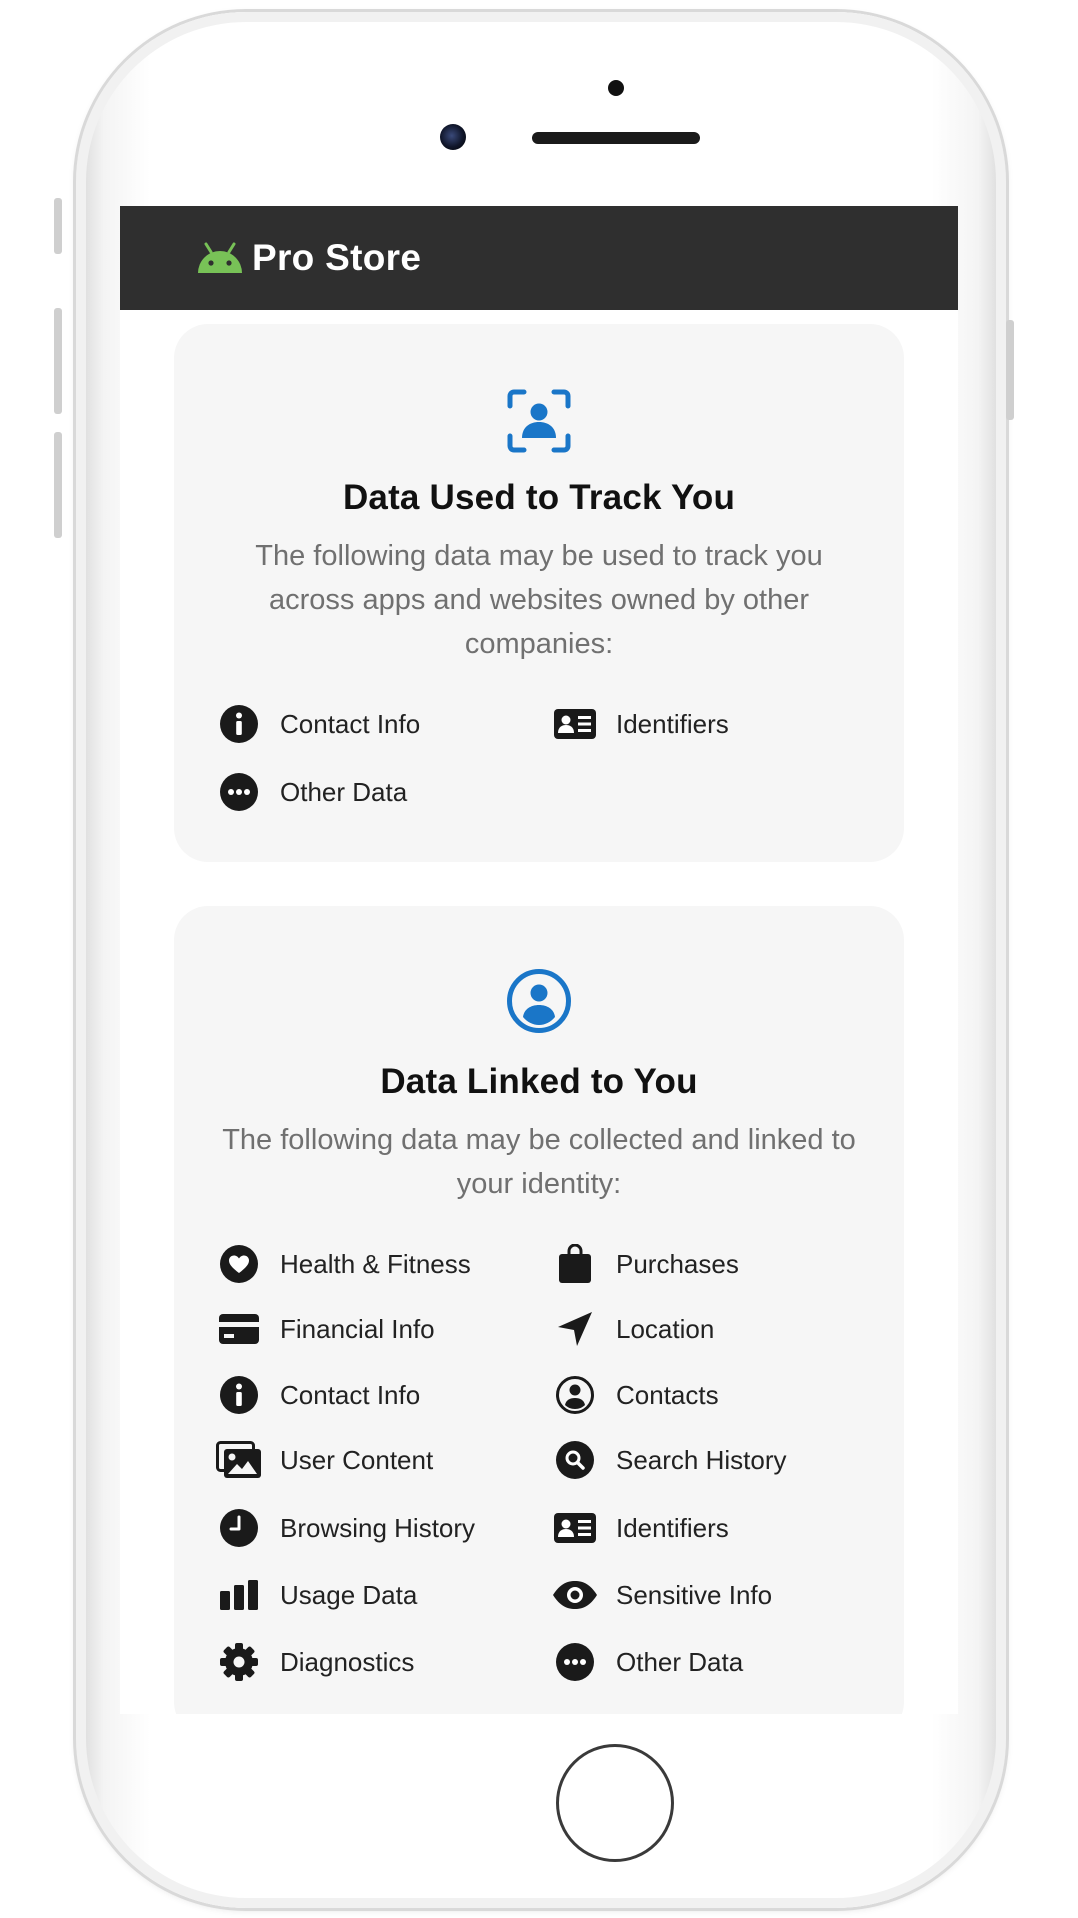 Image resolution: width=1078 pixels, height=1918 pixels. I want to click on user-circle-icon, so click(539, 1001).